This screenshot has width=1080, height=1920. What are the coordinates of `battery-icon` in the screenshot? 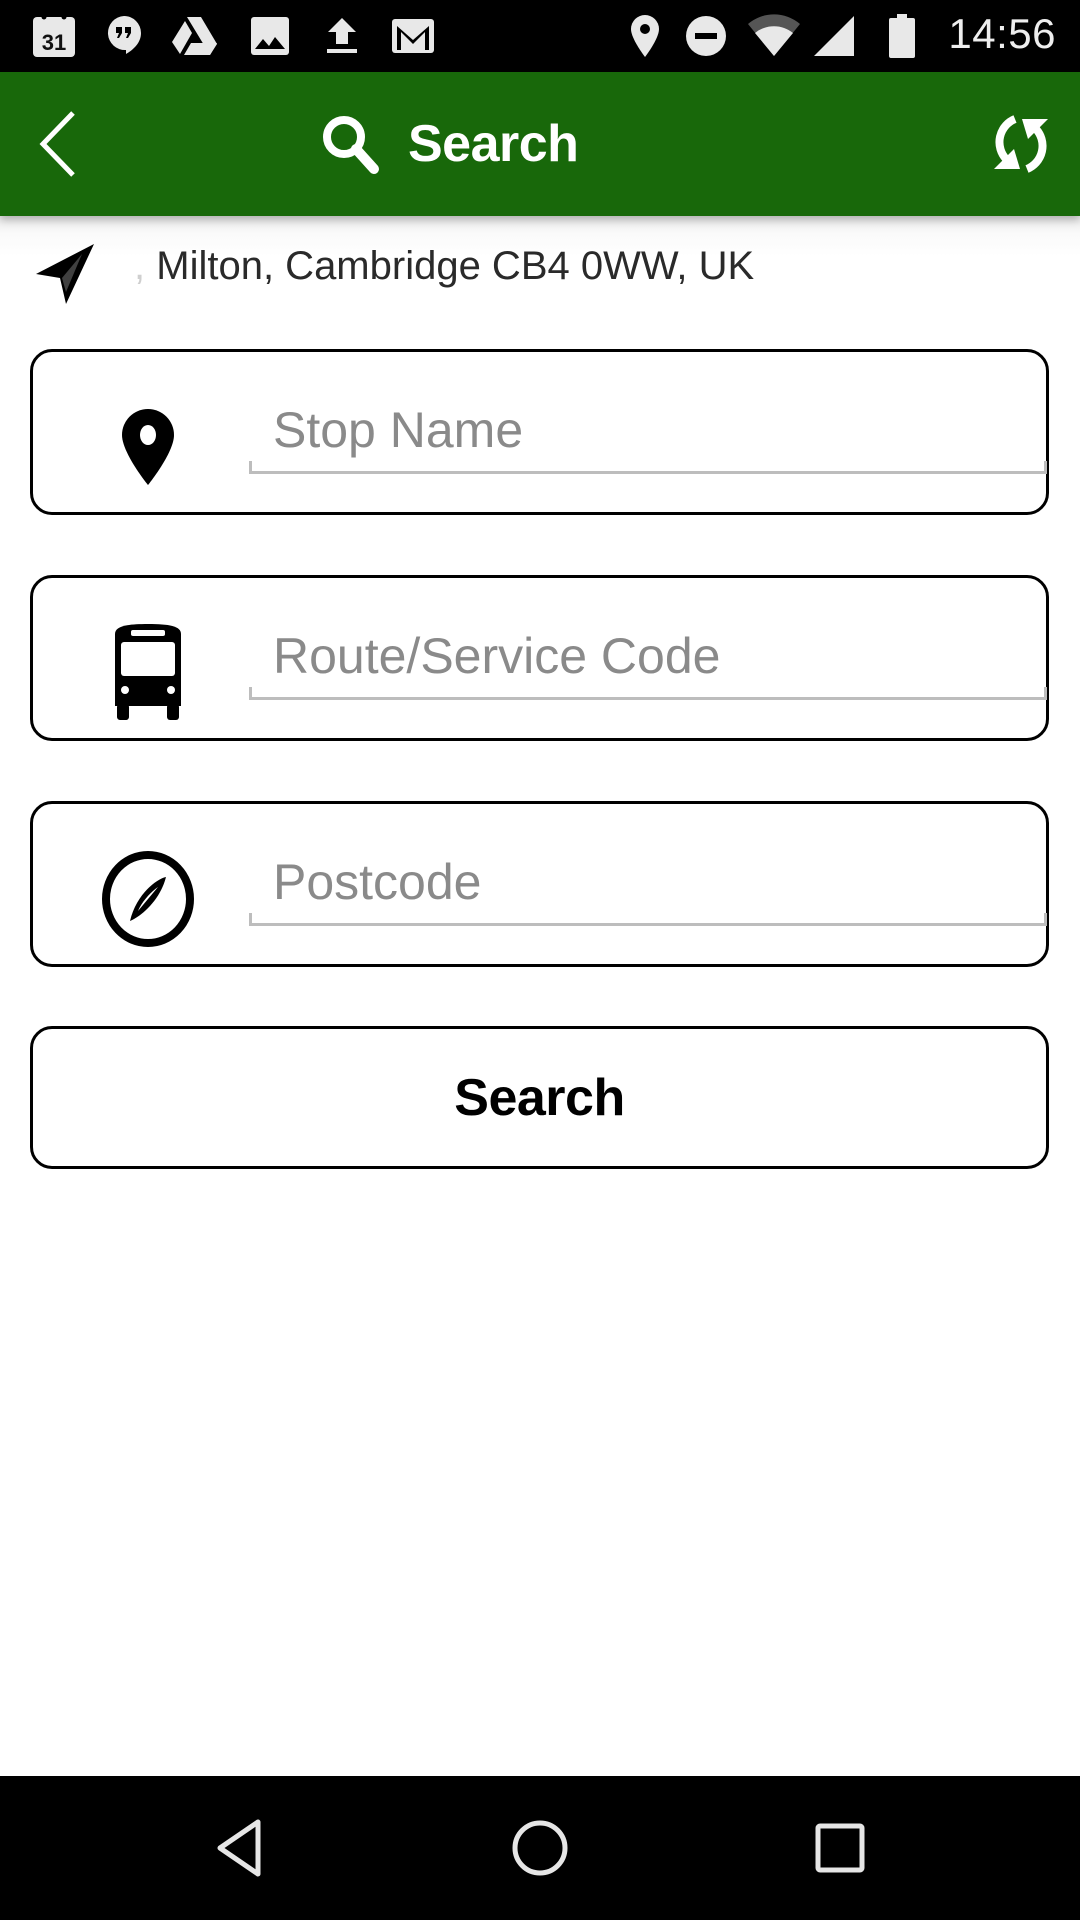 It's located at (902, 36).